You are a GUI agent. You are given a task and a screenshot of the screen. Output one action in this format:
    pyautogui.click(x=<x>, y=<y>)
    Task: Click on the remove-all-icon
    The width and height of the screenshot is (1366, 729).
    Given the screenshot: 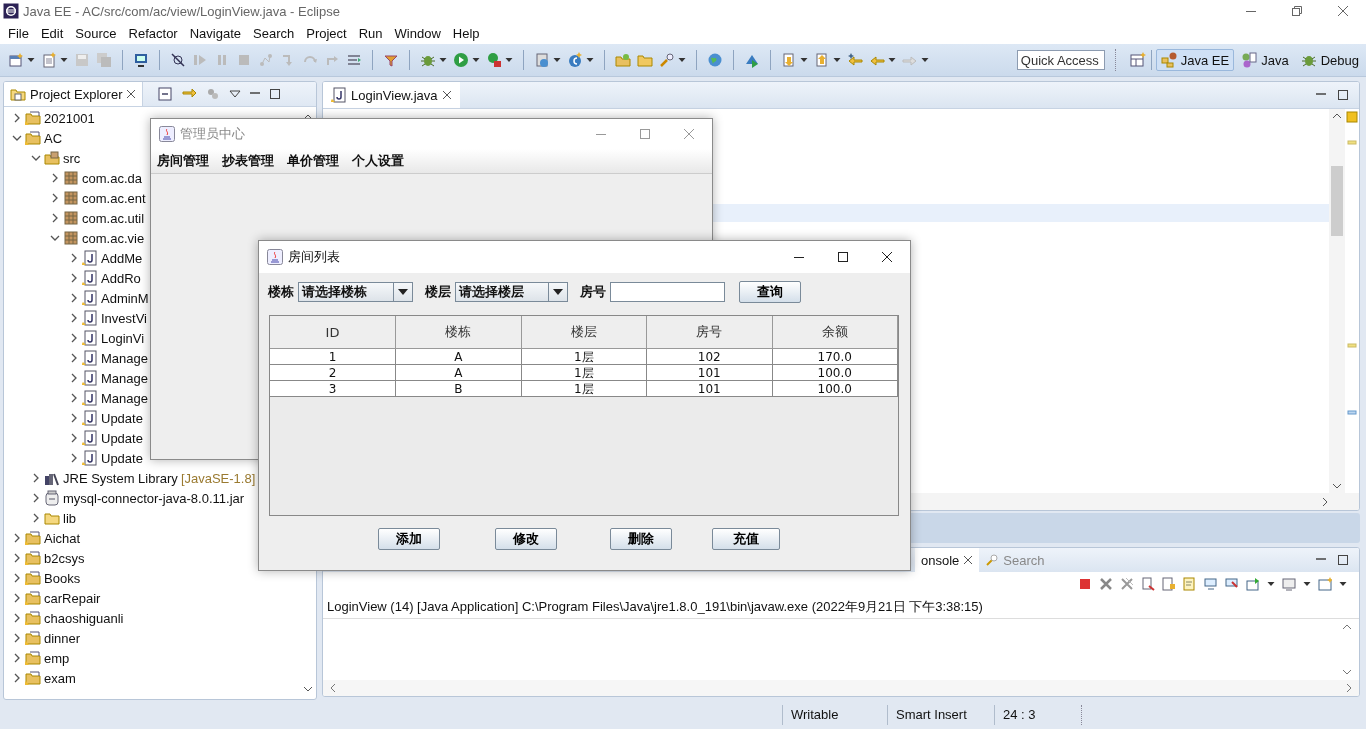 What is the action you would take?
    pyautogui.click(x=1127, y=584)
    